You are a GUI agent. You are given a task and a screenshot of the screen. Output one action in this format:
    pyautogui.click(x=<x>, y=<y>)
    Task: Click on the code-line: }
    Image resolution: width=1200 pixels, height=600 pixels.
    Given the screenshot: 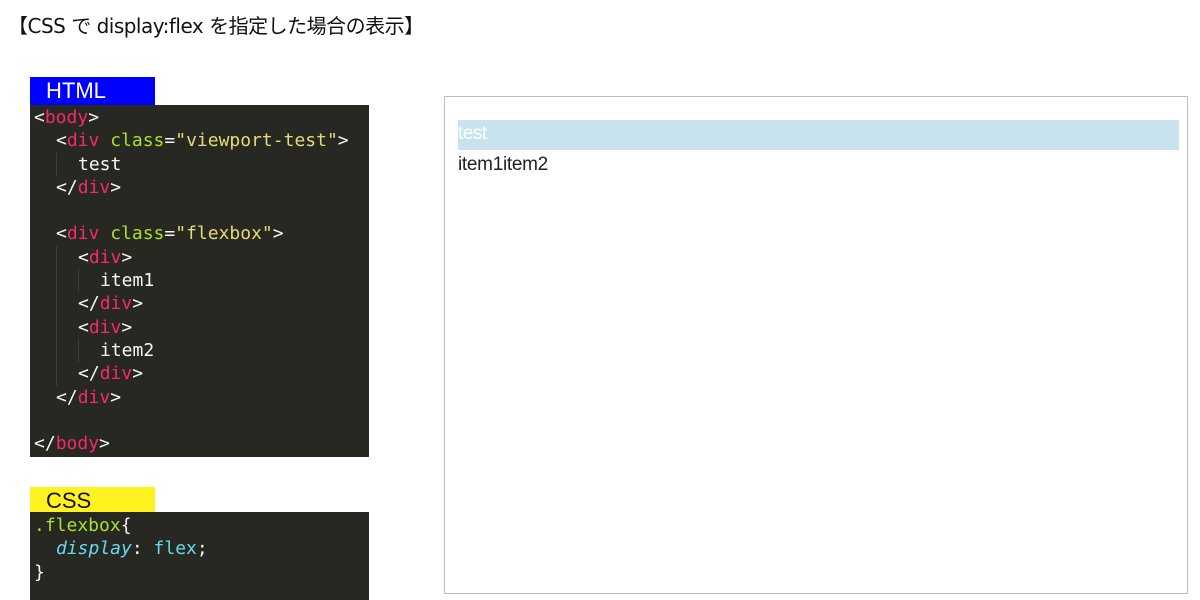 What is the action you would take?
    pyautogui.click(x=201, y=572)
    